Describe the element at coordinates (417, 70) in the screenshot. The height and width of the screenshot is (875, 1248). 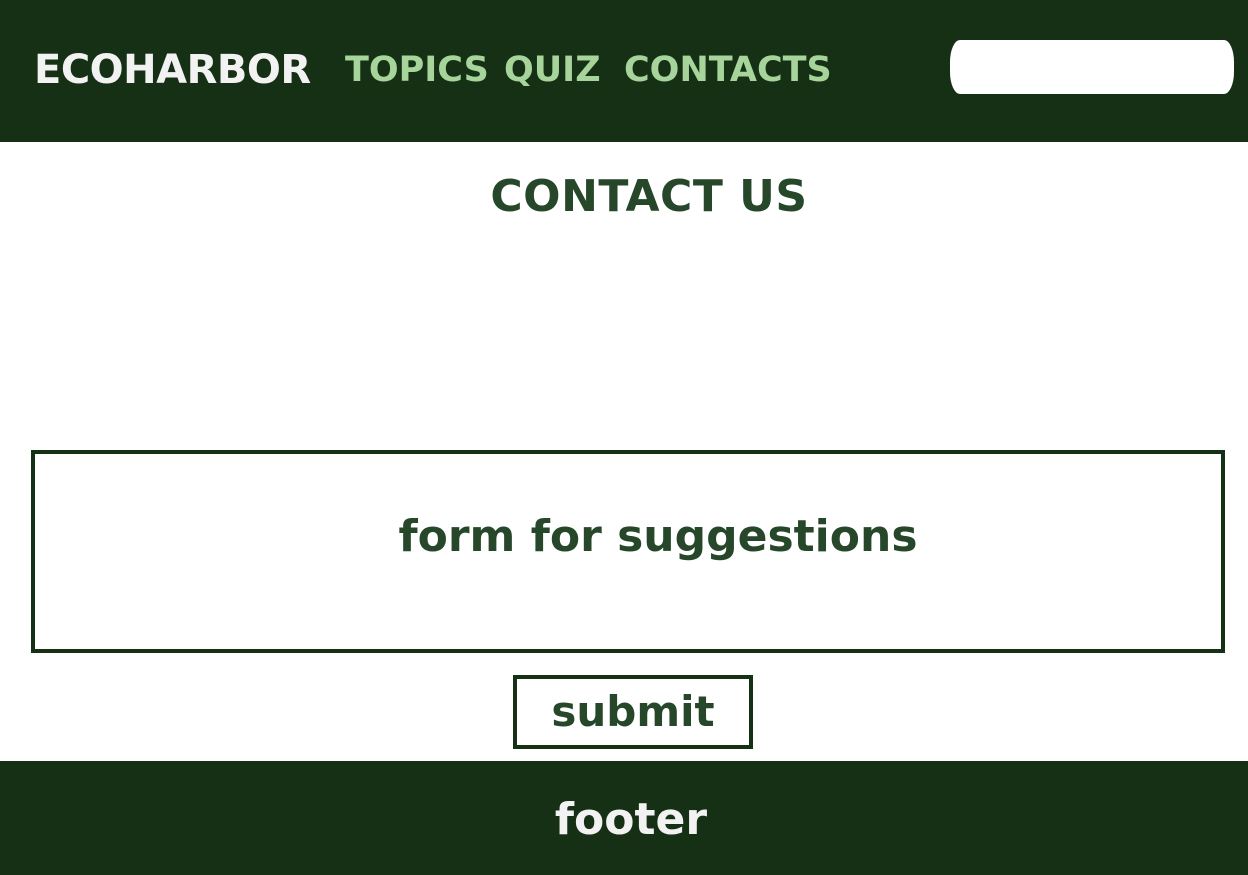
I see `nav-link-topics: TOPICS` at that location.